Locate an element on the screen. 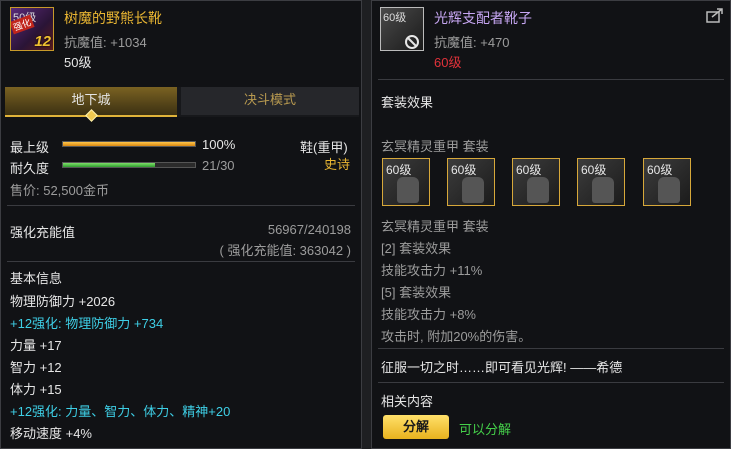 This screenshot has height=449, width=731. sell-price: 售价: 52,500金币 is located at coordinates (59, 190).